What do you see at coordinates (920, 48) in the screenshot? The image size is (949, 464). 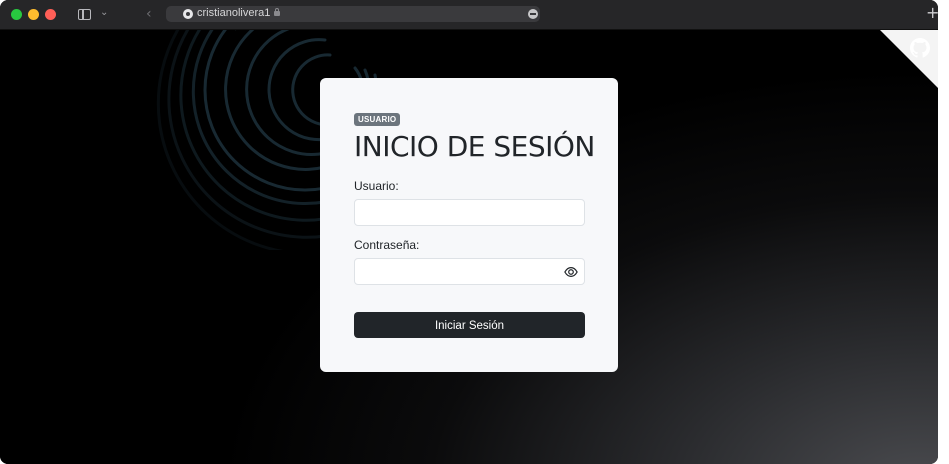 I see `github-octocat-icon` at bounding box center [920, 48].